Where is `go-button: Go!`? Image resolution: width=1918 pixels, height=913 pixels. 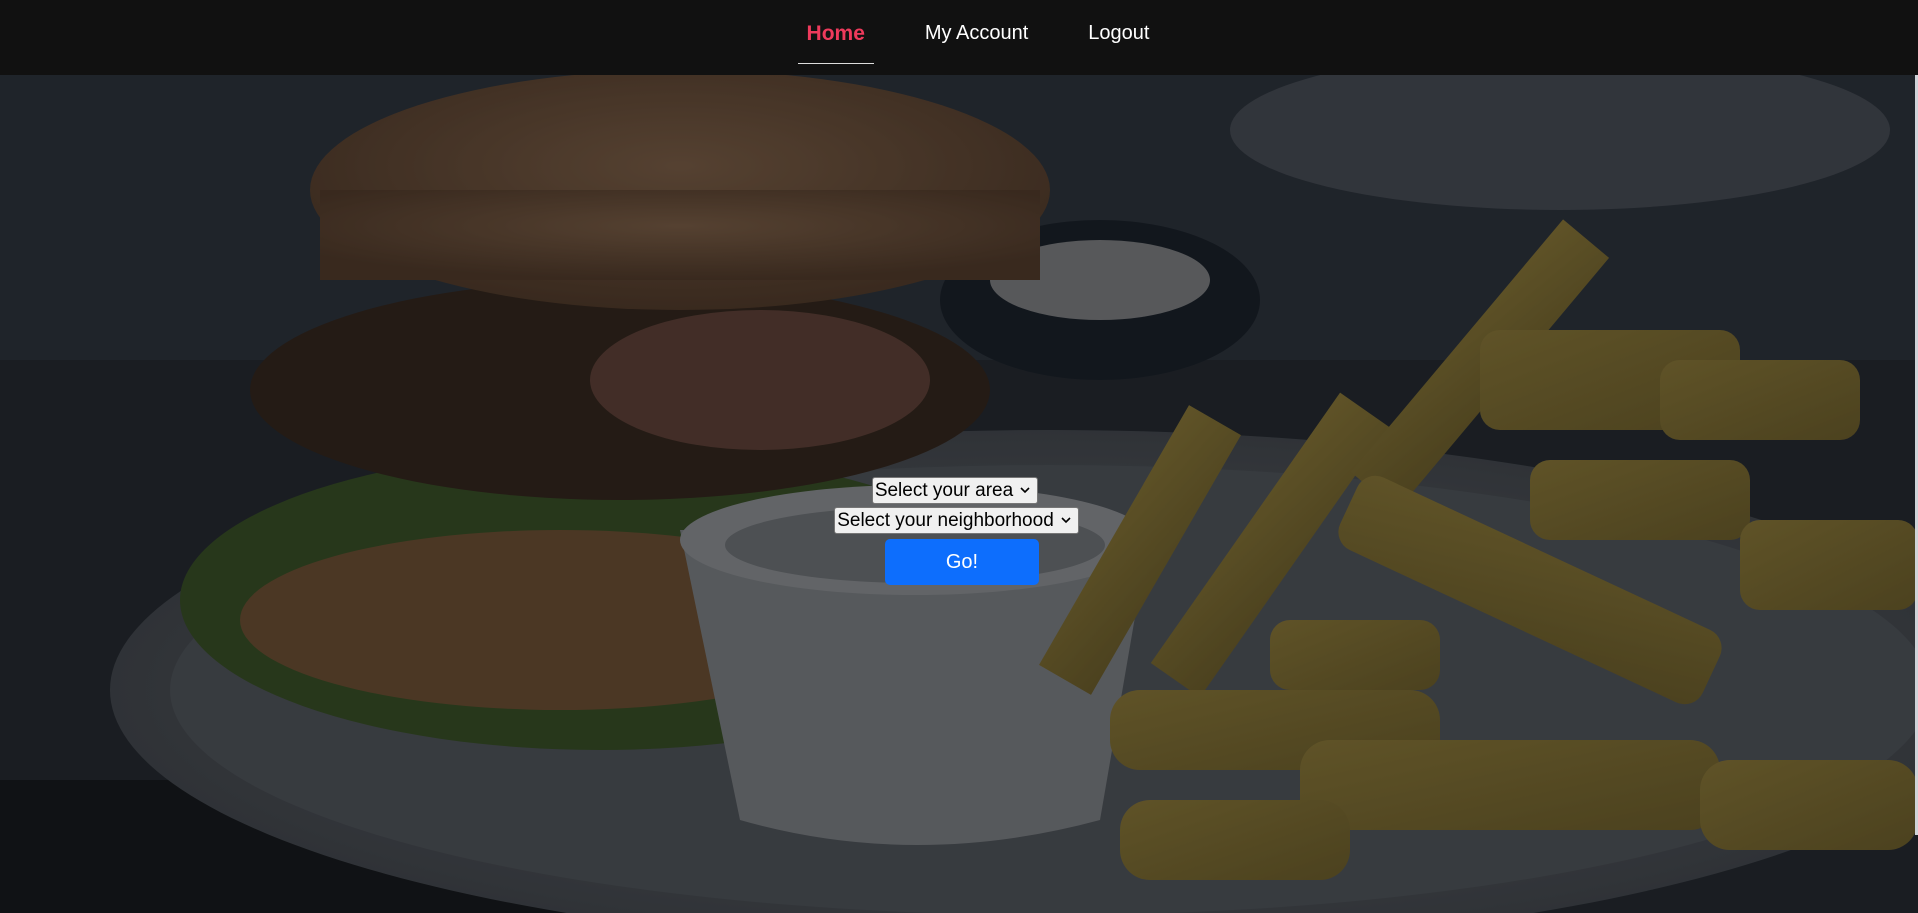
go-button: Go! is located at coordinates (962, 562).